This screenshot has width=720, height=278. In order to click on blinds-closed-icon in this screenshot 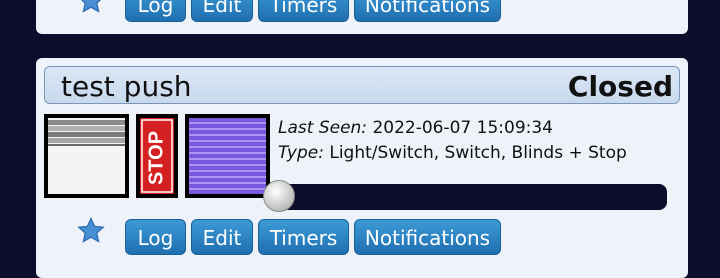, I will do `click(227, 156)`.